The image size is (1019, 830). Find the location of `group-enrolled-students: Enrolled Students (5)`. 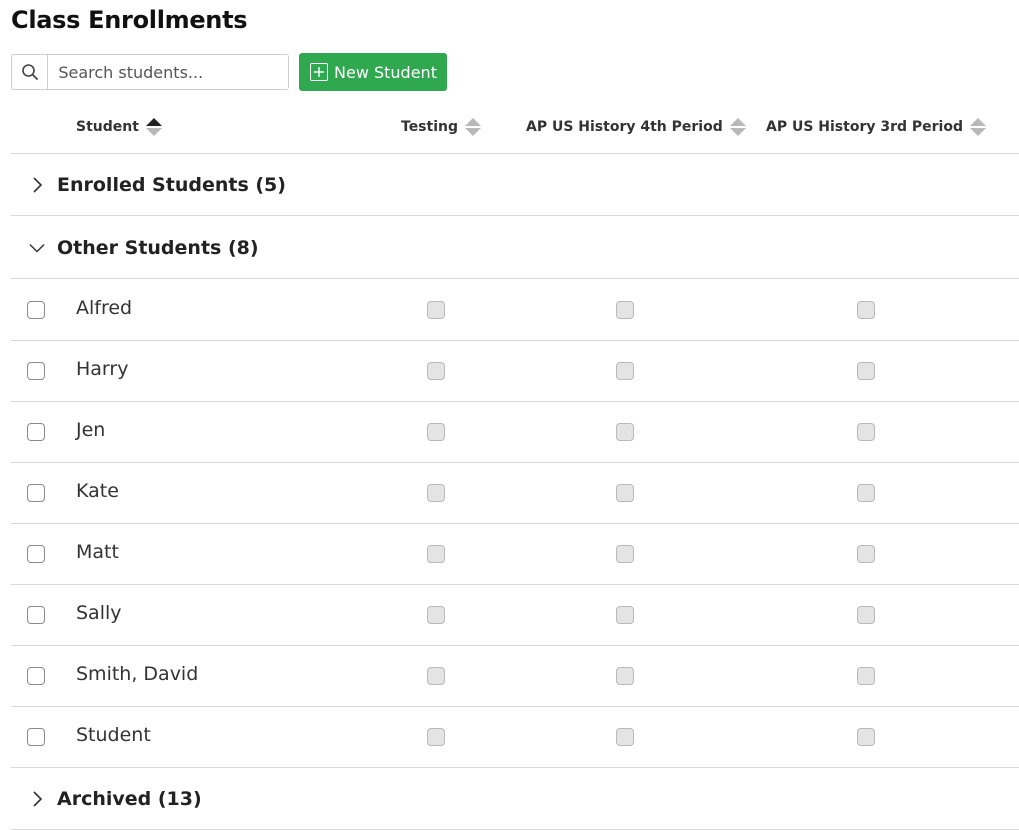

group-enrolled-students: Enrolled Students (5) is located at coordinates (515, 185).